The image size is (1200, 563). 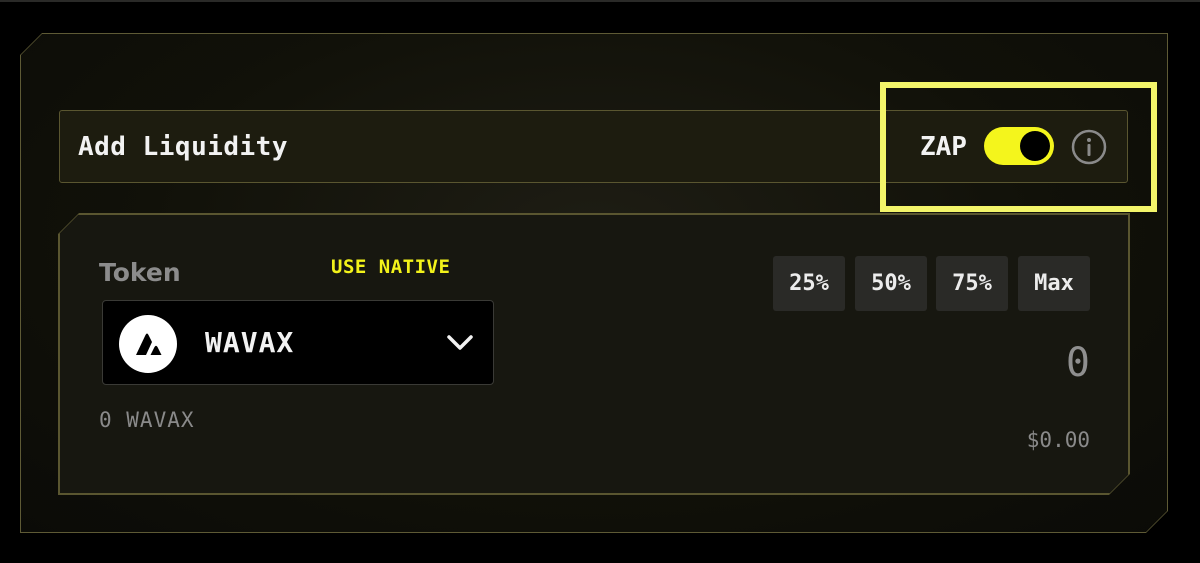 What do you see at coordinates (147, 420) in the screenshot?
I see `token-balance: 0 WAVAX` at bounding box center [147, 420].